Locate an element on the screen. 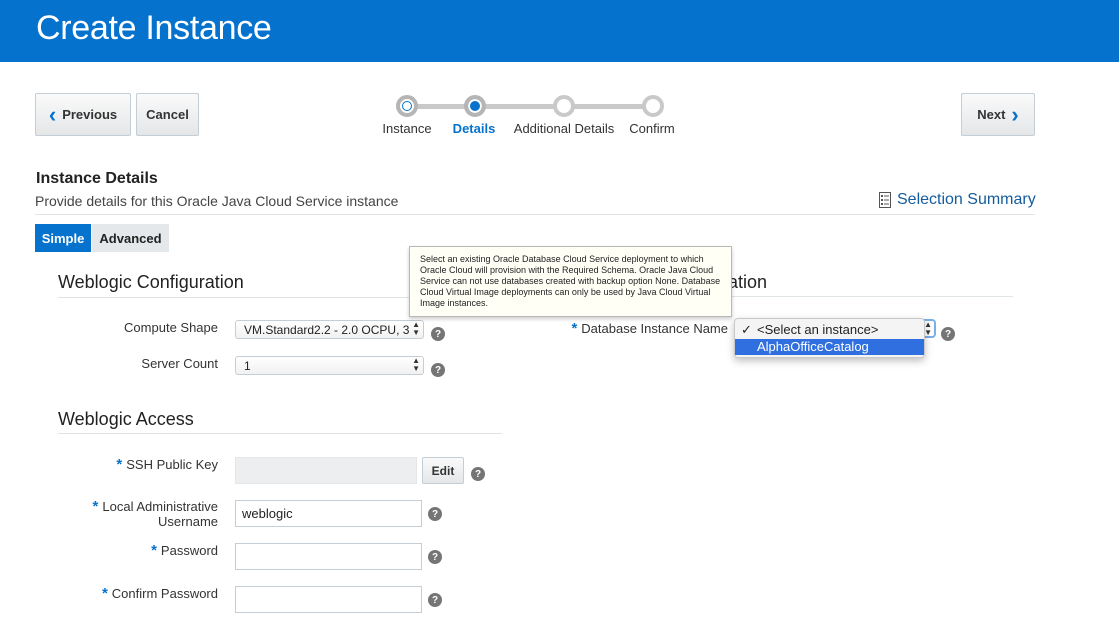 Image resolution: width=1119 pixels, height=625 pixels. database-configuration-title: ation is located at coordinates (748, 282).